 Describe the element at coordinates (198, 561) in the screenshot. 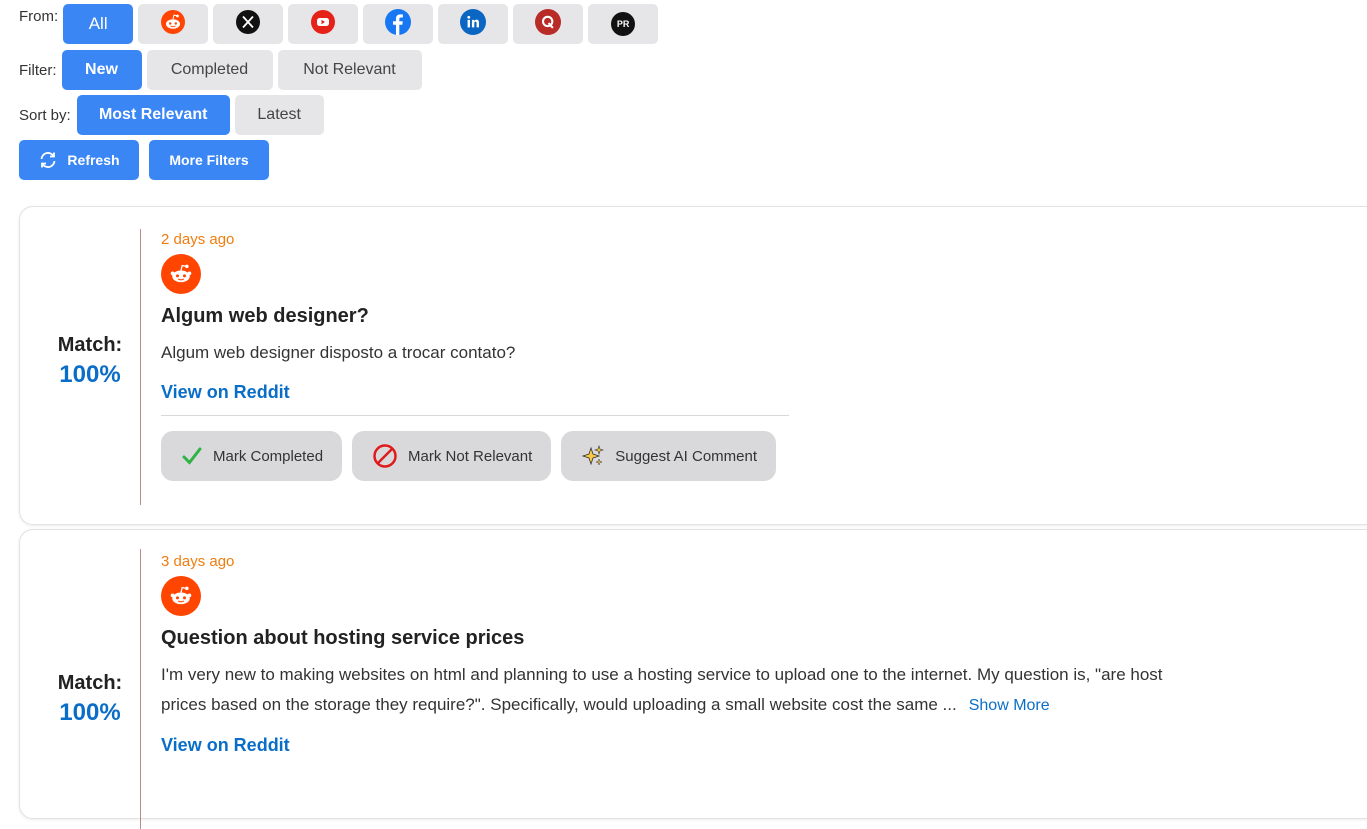

I see `post-time: 3 days ago` at that location.